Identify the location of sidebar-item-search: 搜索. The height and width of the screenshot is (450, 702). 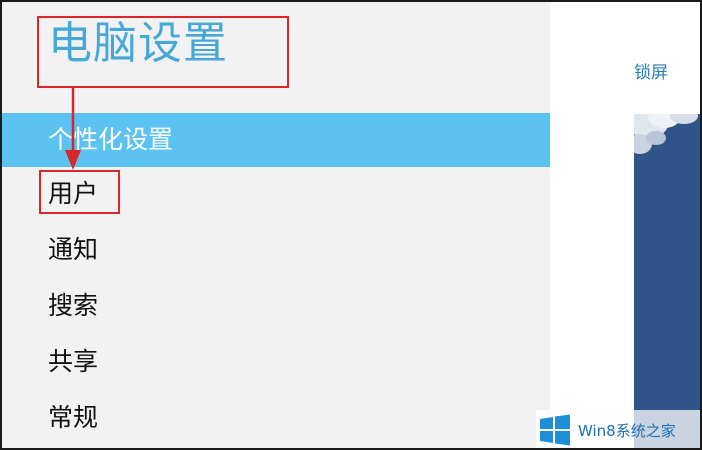
(276, 306).